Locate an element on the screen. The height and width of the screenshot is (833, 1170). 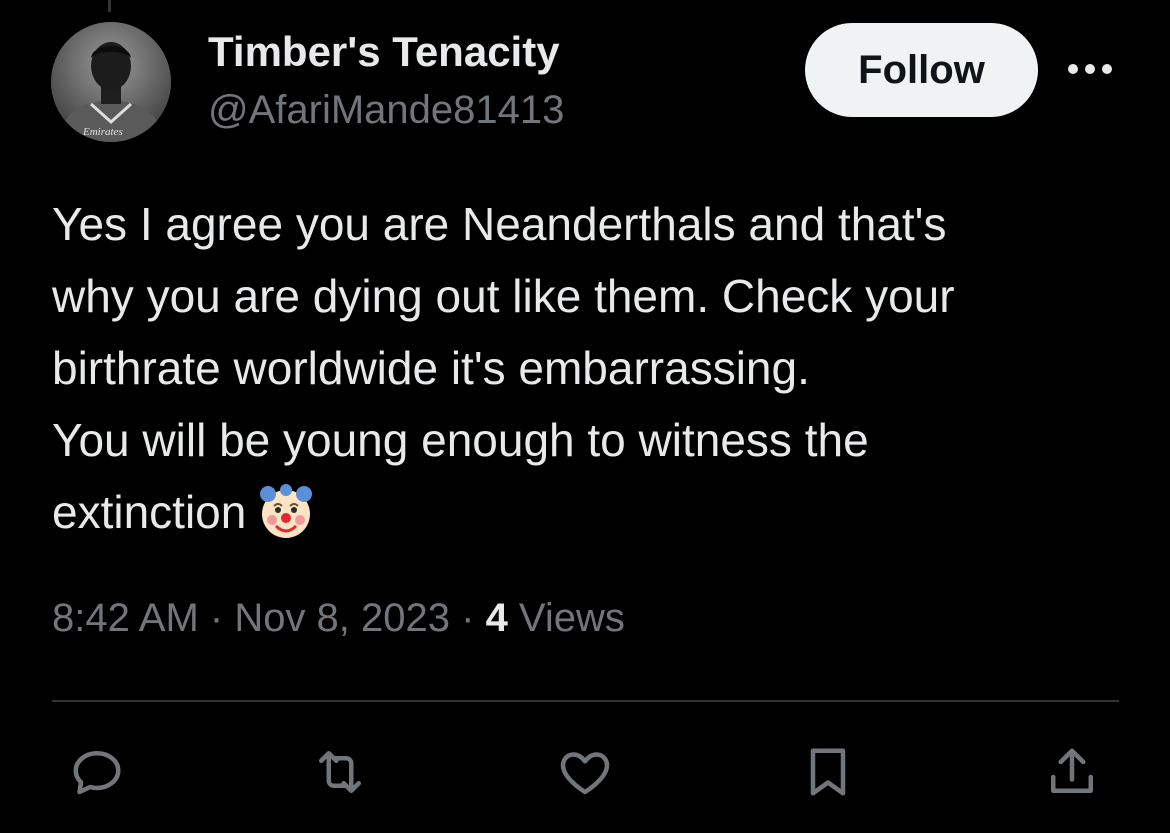
share-icon is located at coordinates (1072, 770).